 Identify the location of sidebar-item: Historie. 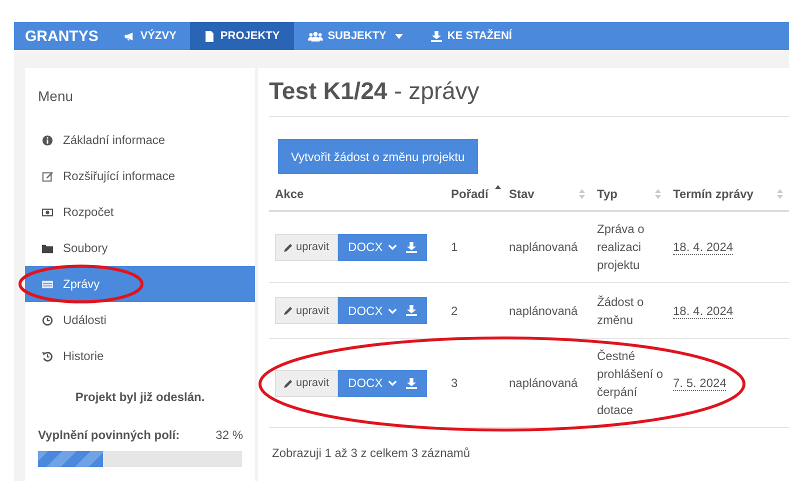
(140, 356).